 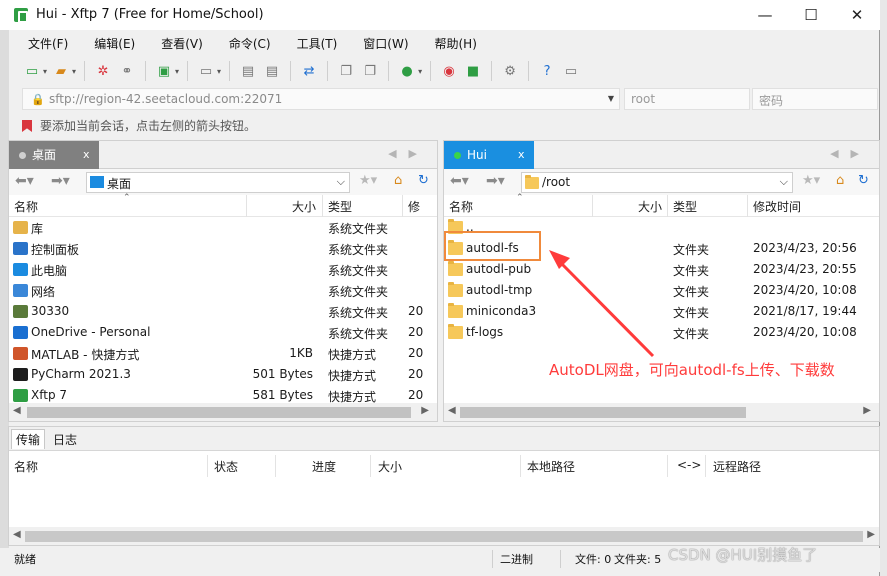 I want to click on bookmark-icon, so click(x=27, y=126).